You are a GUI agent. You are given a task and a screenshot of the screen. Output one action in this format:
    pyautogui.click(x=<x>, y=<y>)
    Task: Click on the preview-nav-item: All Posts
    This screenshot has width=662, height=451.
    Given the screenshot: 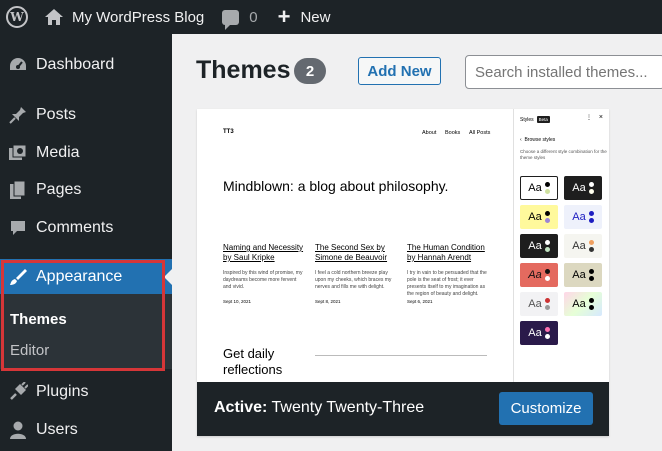 What is the action you would take?
    pyautogui.click(x=480, y=133)
    